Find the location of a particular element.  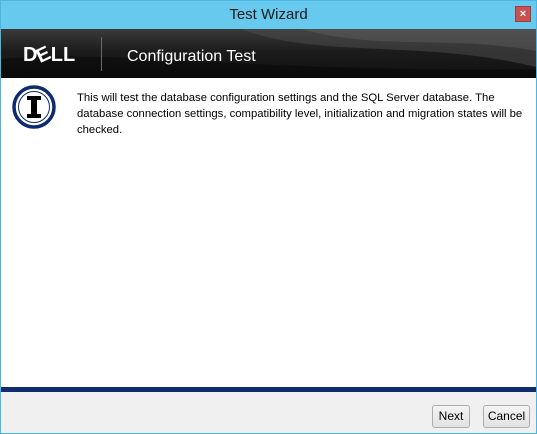

banner-title: Configuration Test is located at coordinates (191, 56).